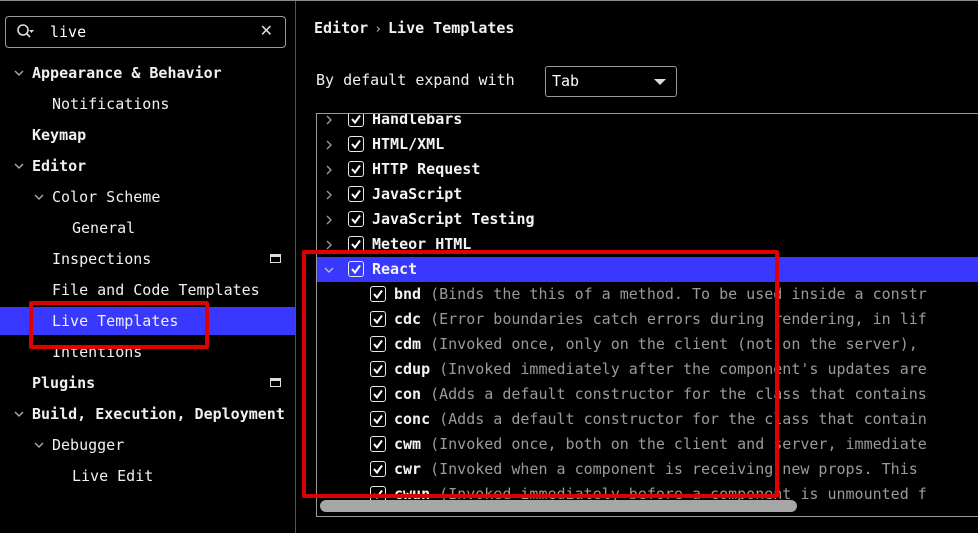  I want to click on sidebar-item: Notifications, so click(147, 104).